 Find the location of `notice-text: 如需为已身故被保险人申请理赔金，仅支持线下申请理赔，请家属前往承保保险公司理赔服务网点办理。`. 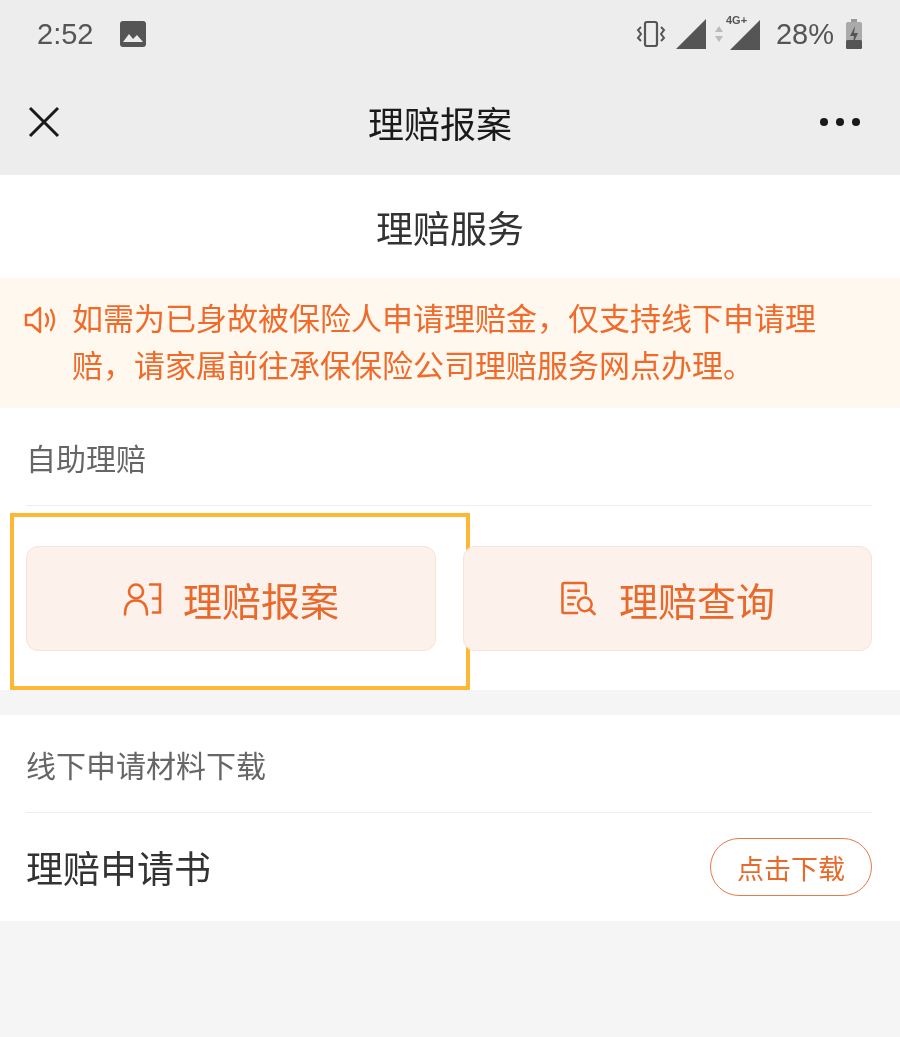

notice-text: 如需为已身故被保险人申请理赔金，仅支持线下申请理赔，请家属前往承保保险公司理赔服务网点办理。 is located at coordinates (444, 343).